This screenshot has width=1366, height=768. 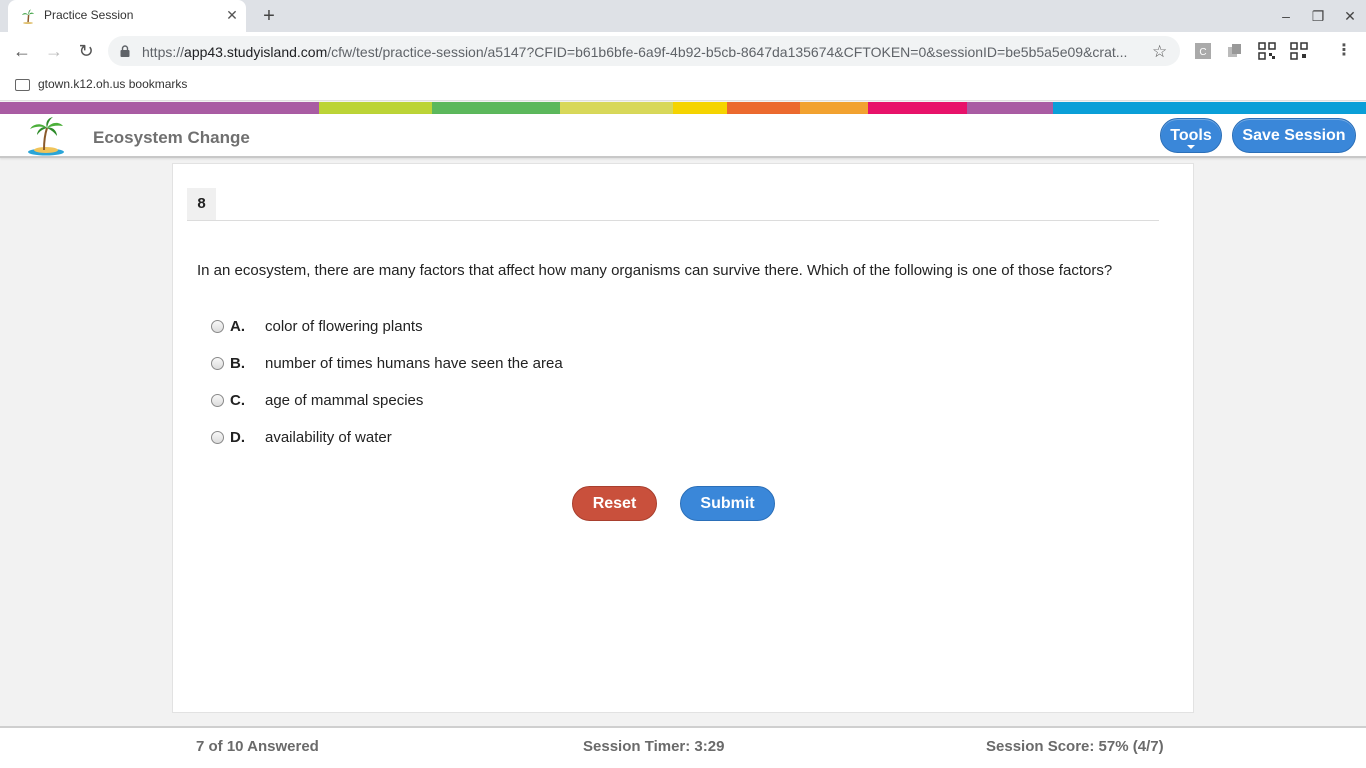 I want to click on bookmark-folder: gtown.k12.oh.us bookmarks, so click(x=112, y=84).